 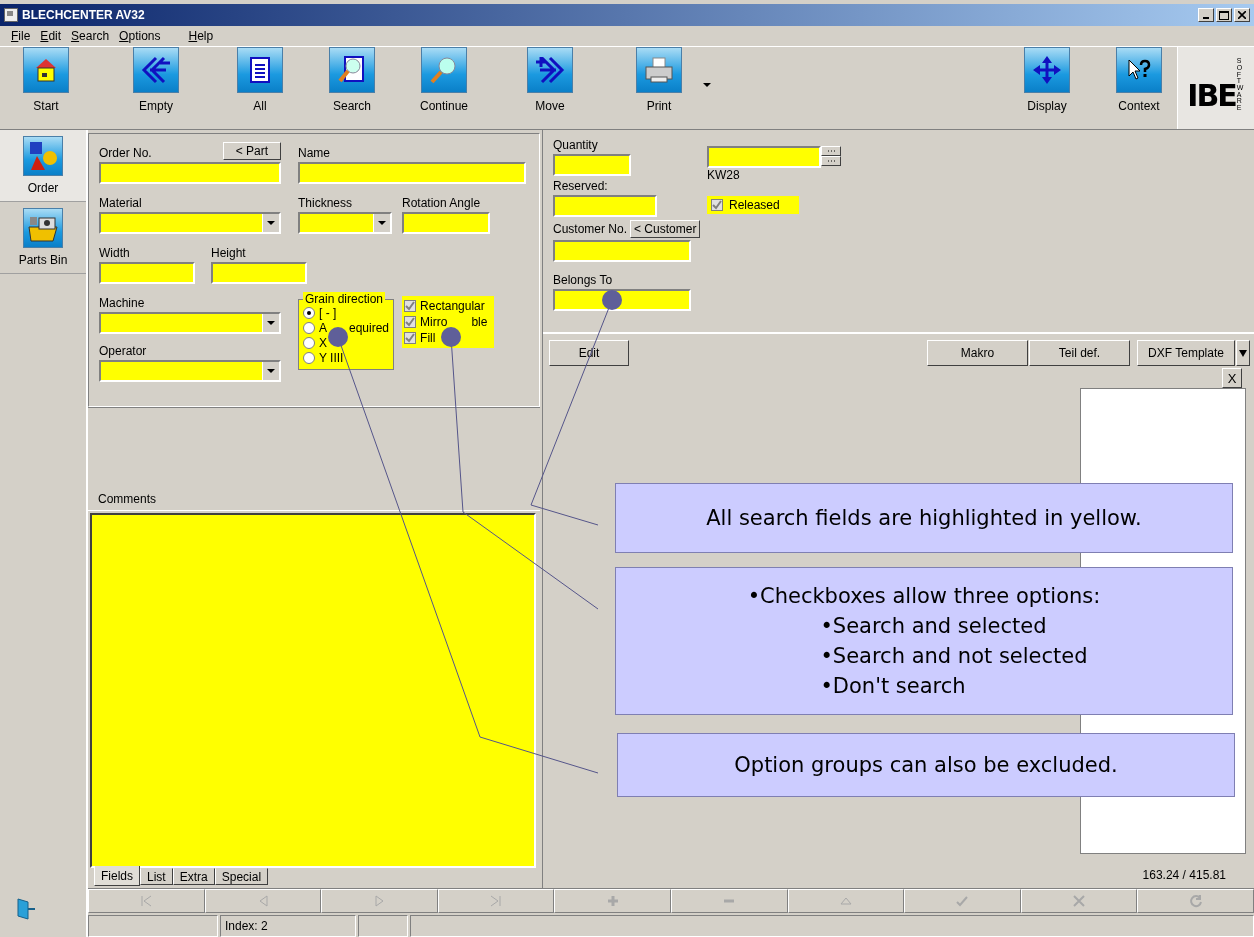 What do you see at coordinates (140, 36) in the screenshot?
I see `menu-item: Options` at bounding box center [140, 36].